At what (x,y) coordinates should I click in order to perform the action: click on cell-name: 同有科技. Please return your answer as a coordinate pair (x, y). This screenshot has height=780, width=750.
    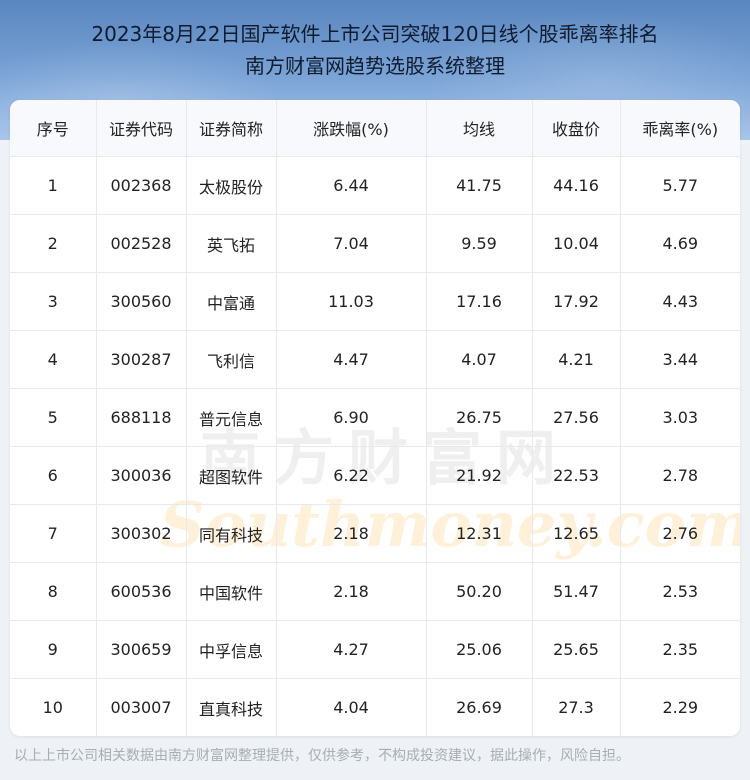
    Looking at the image, I should click on (231, 533).